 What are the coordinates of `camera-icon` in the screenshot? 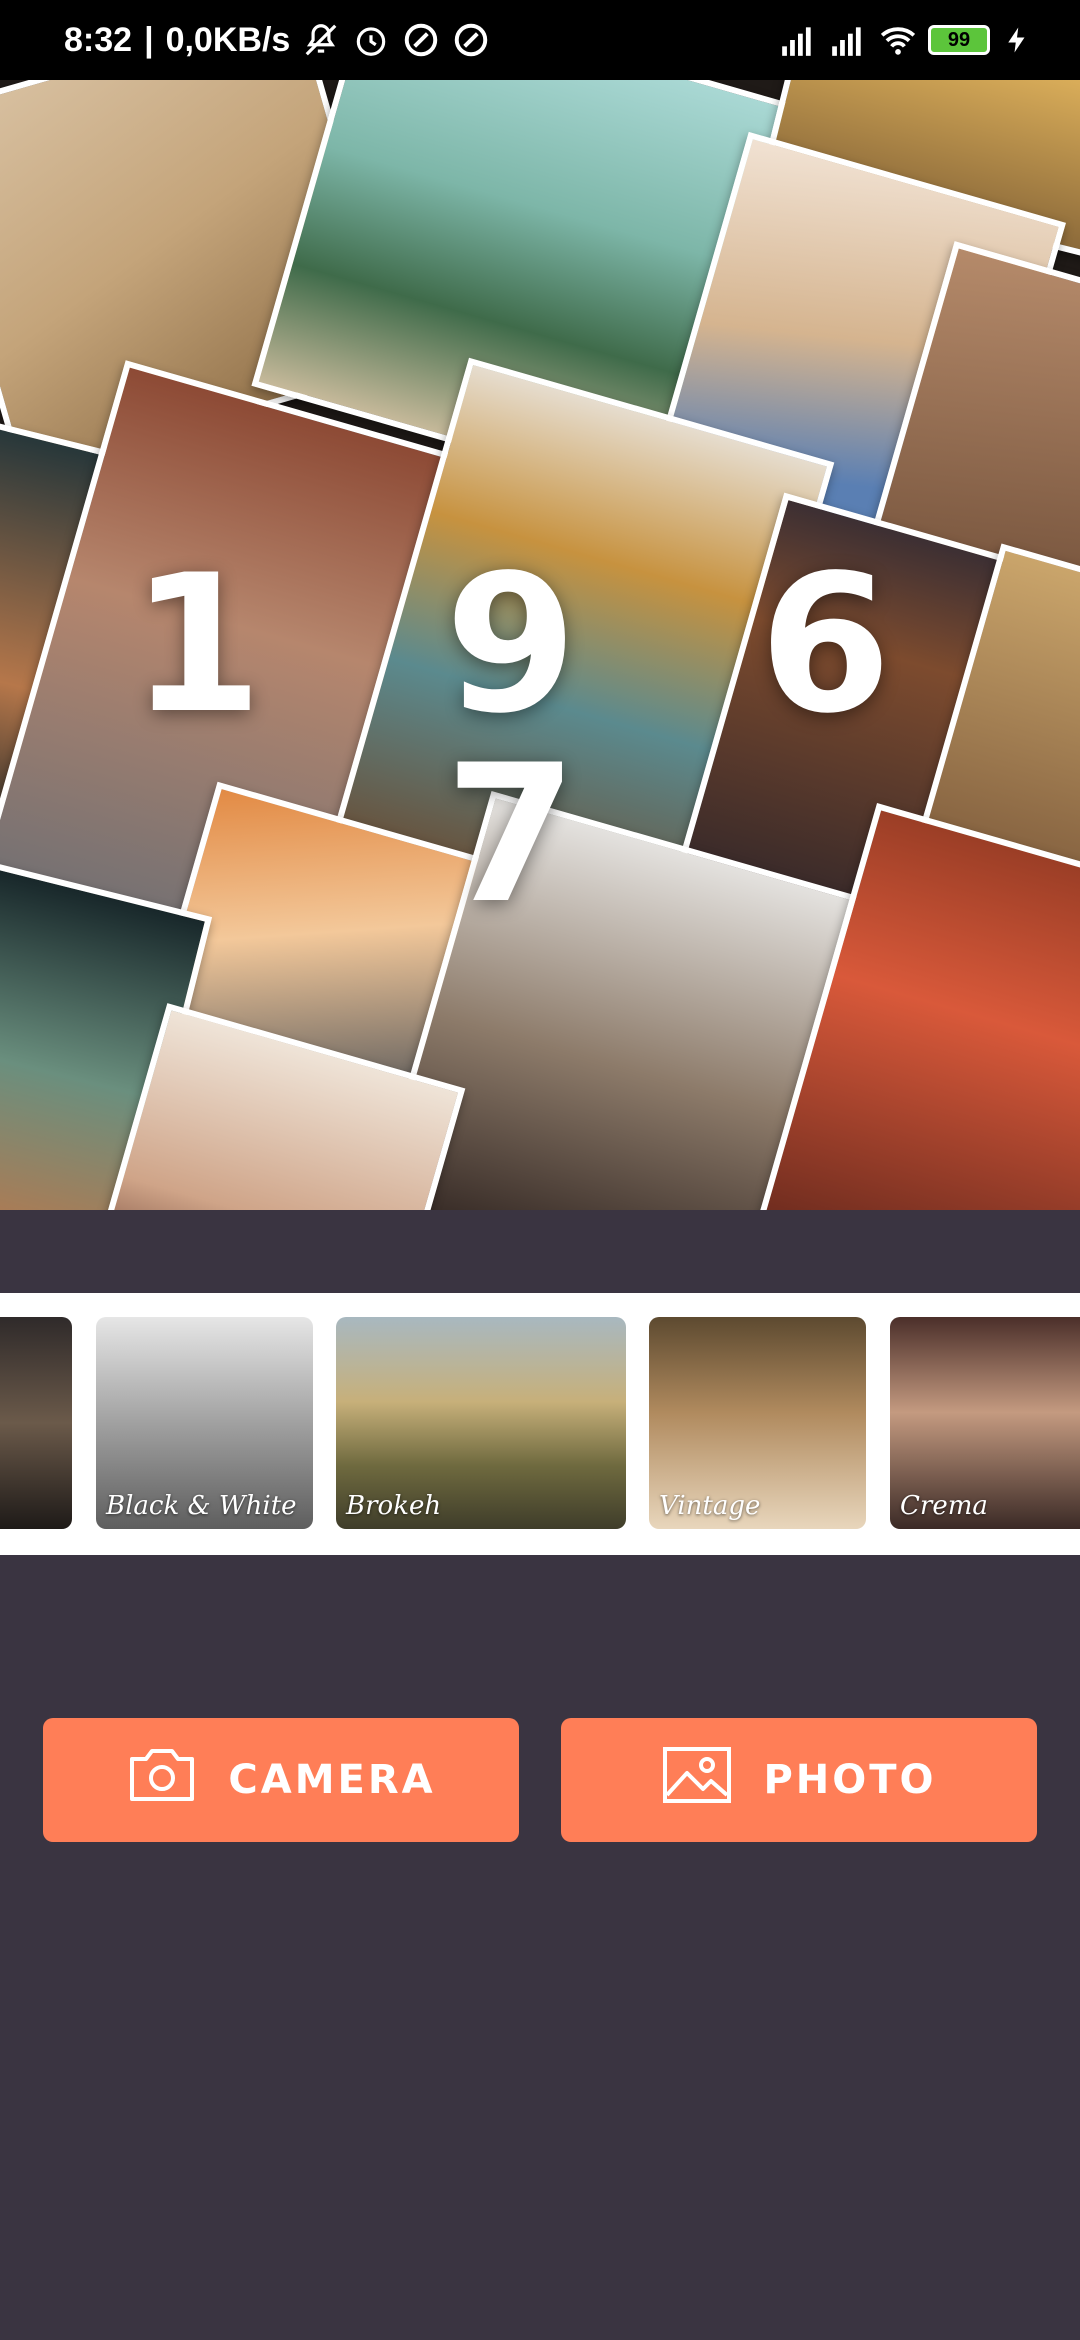 It's located at (162, 1780).